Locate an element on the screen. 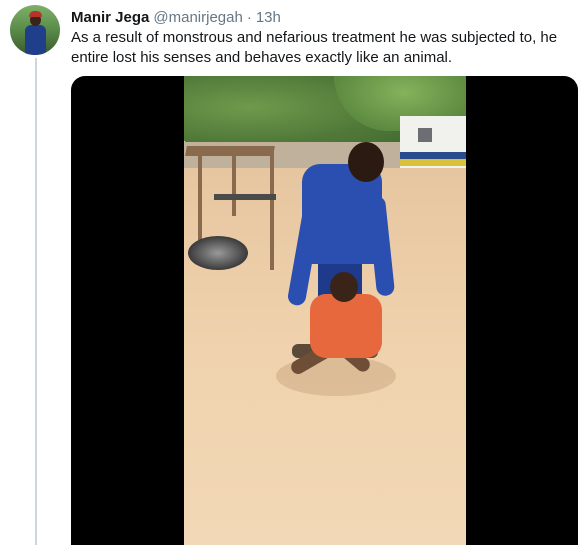 Image resolution: width=585 pixels, height=545 pixels. tweet-timestamp: 13h is located at coordinates (268, 17).